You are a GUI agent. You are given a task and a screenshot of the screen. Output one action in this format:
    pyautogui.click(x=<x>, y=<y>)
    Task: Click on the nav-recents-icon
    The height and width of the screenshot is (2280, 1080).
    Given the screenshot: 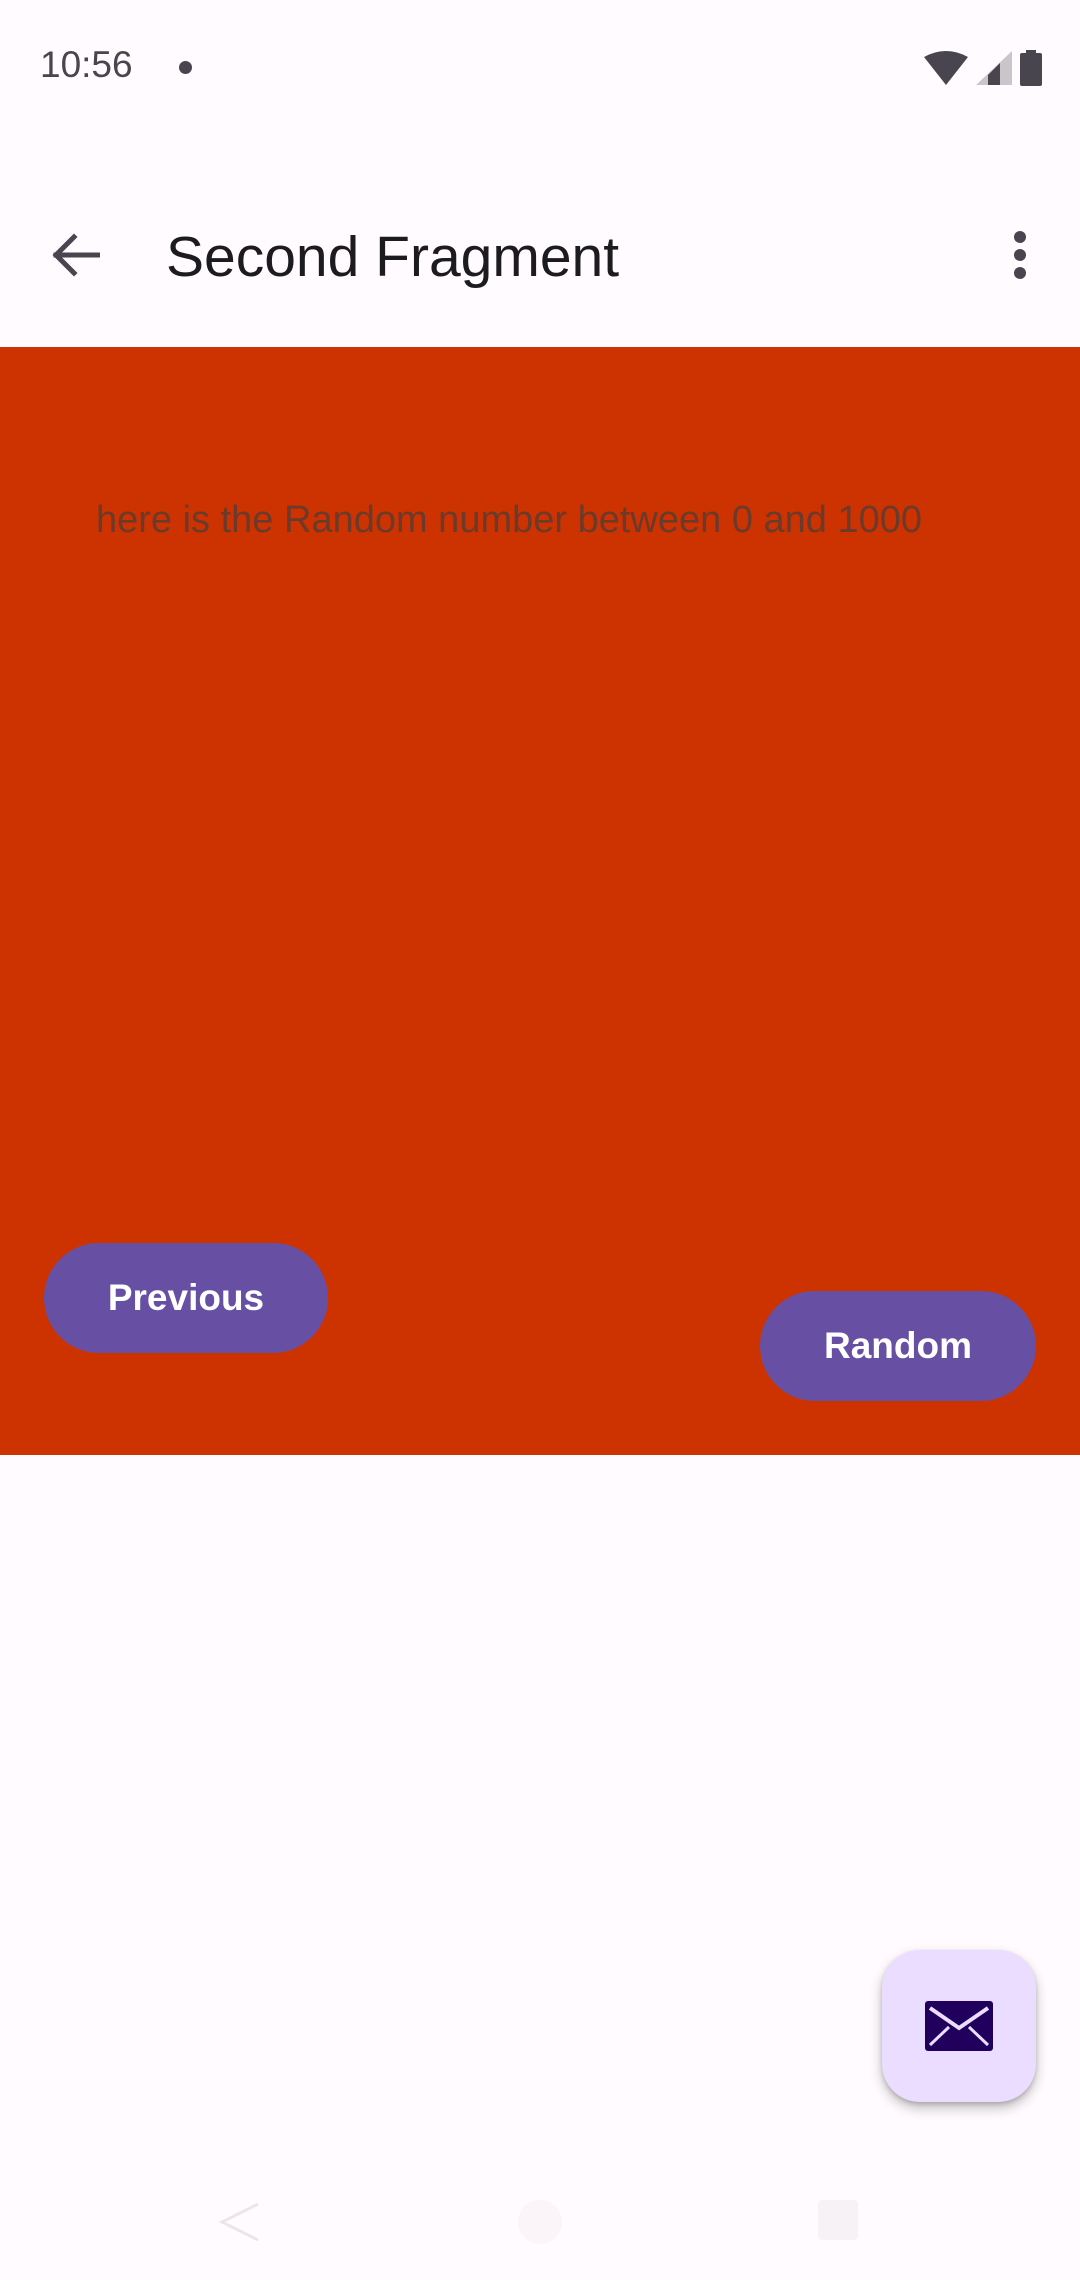 What is the action you would take?
    pyautogui.click(x=838, y=2220)
    